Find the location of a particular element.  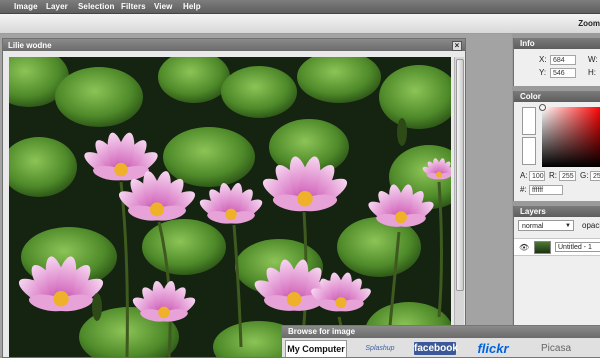

layer-thumbnail is located at coordinates (542, 247).